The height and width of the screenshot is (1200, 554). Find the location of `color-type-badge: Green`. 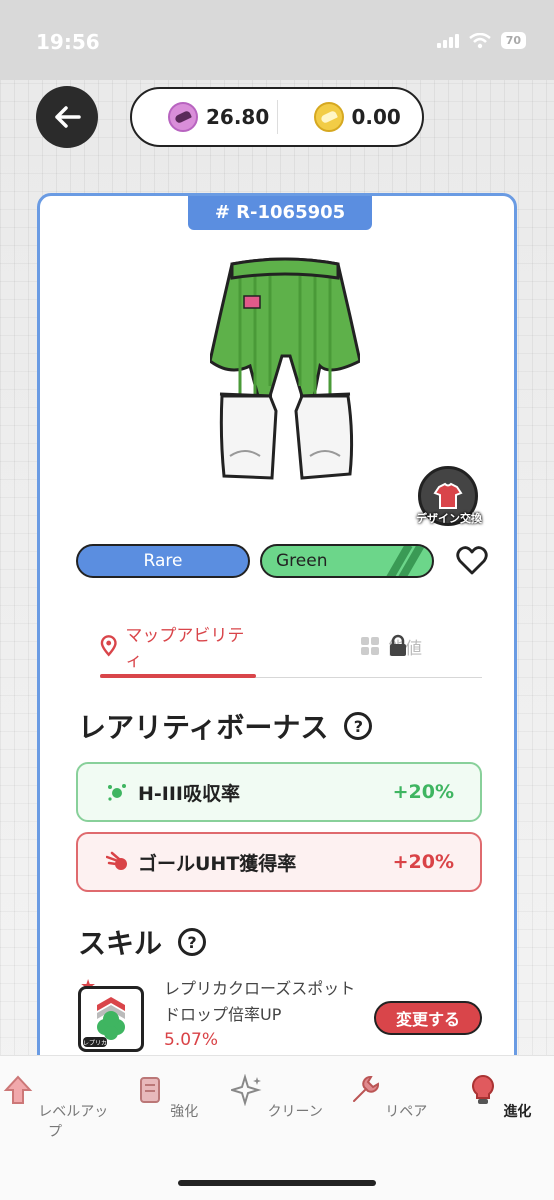

color-type-badge: Green is located at coordinates (347, 561).